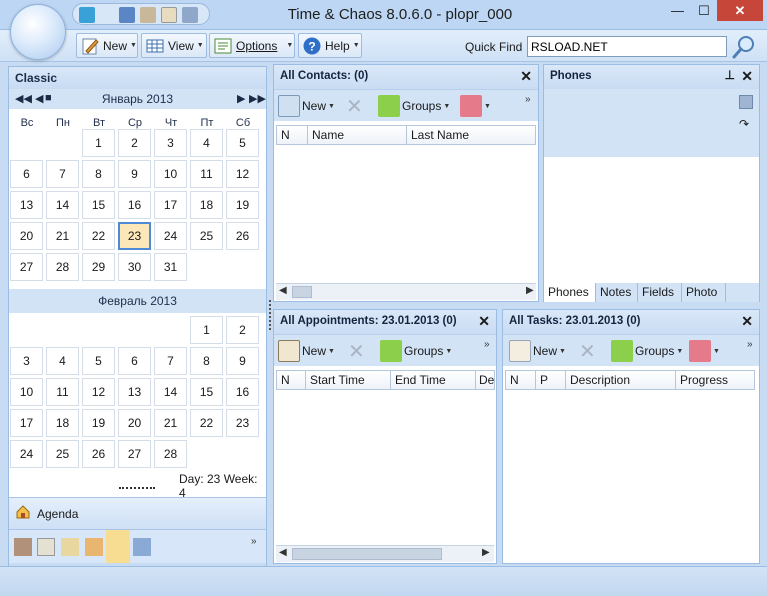 The width and height of the screenshot is (767, 596). Describe the element at coordinates (169, 15) in the screenshot. I see `task-icon` at that location.